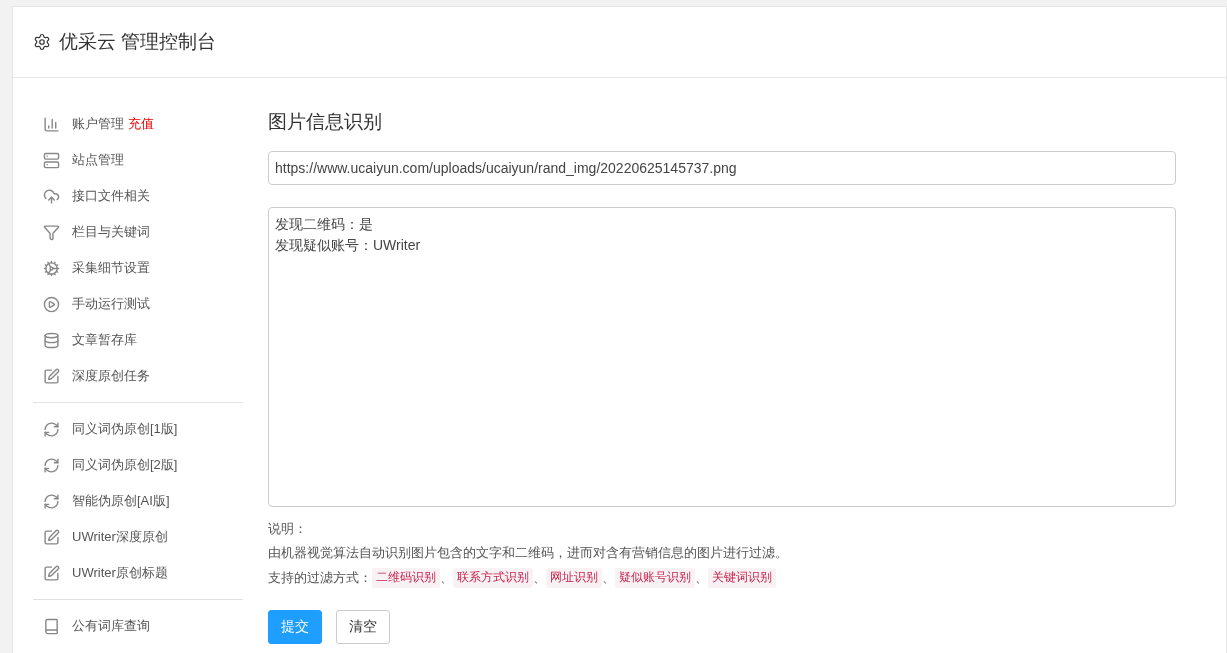  Describe the element at coordinates (138, 41) in the screenshot. I see `console-title: 优采云 管理控制台` at that location.